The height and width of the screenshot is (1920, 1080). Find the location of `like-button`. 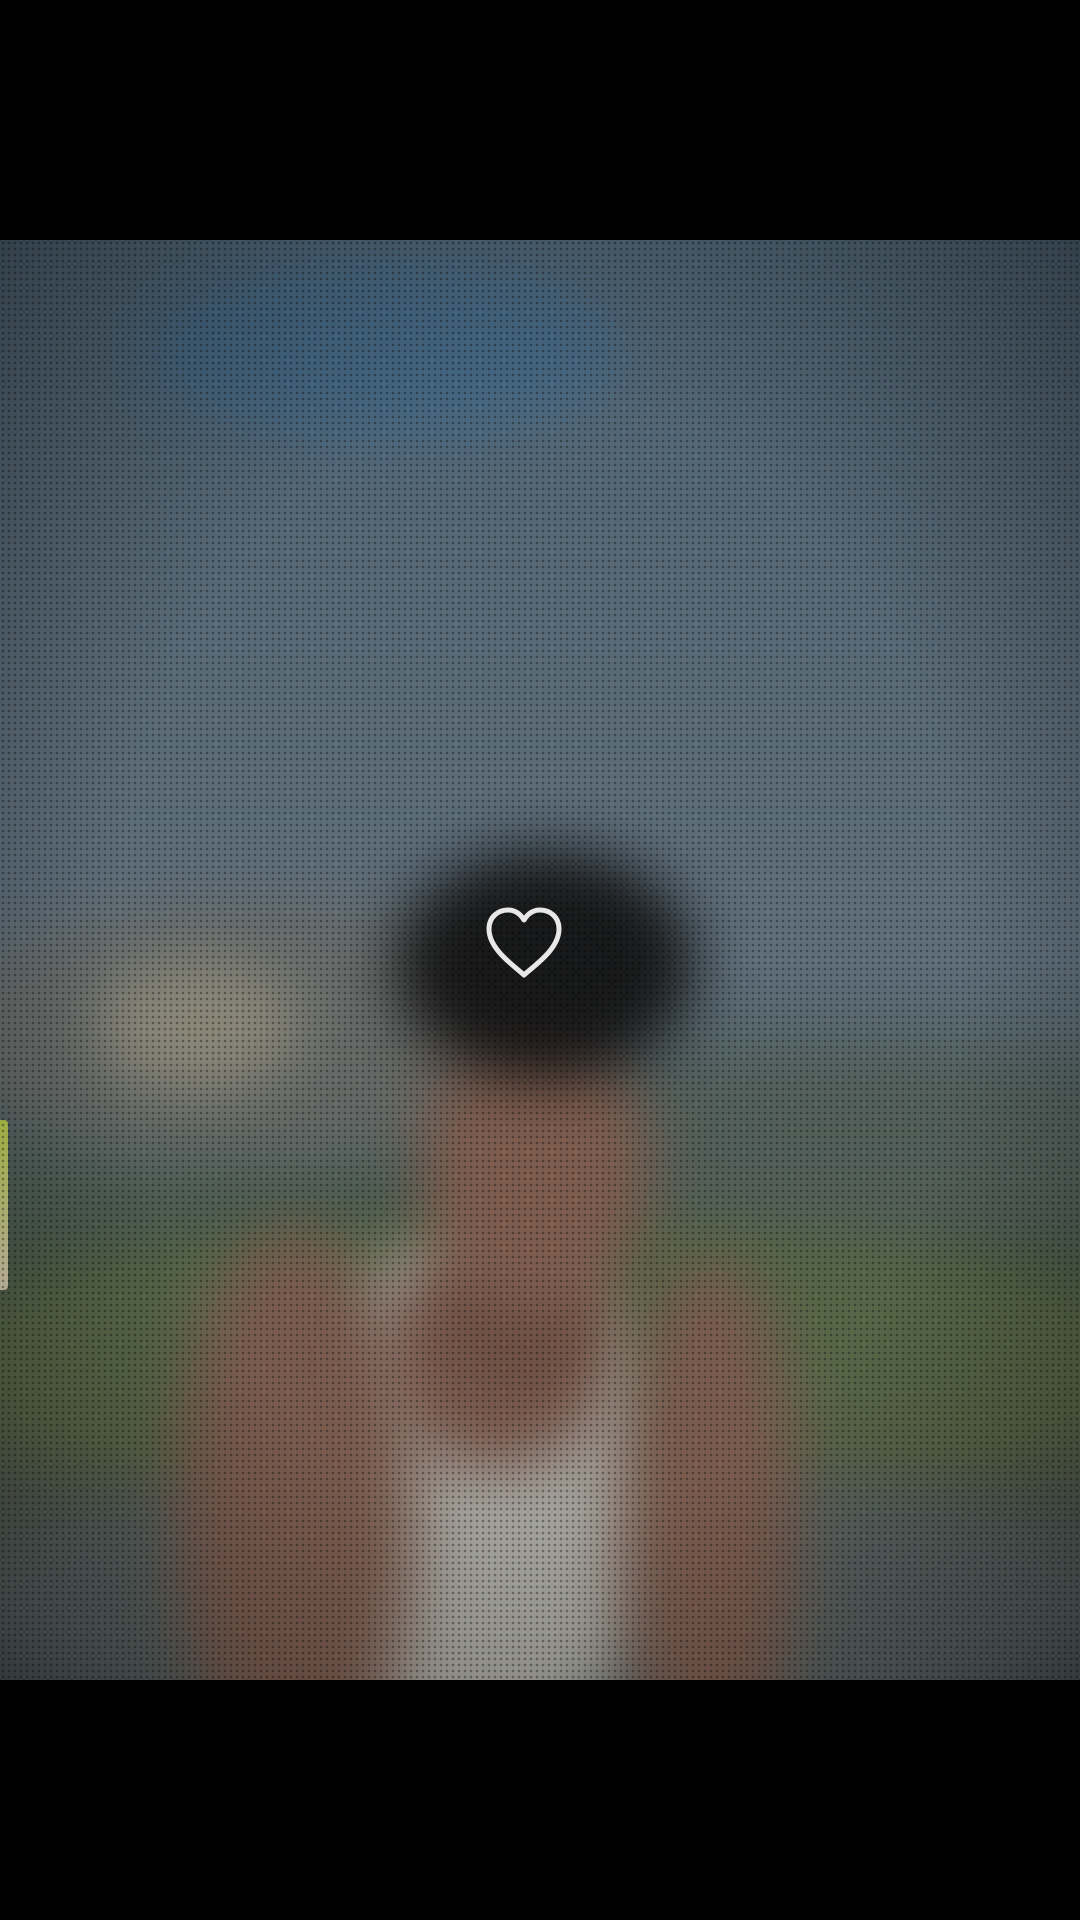

like-button is located at coordinates (524, 943).